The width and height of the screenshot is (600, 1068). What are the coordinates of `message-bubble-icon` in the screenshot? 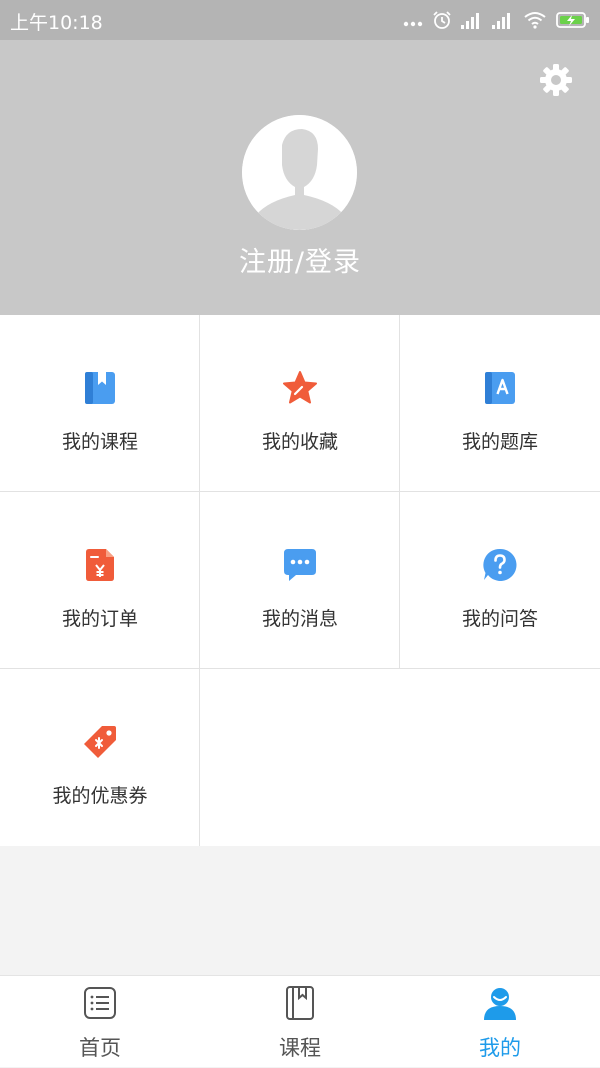 It's located at (300, 565).